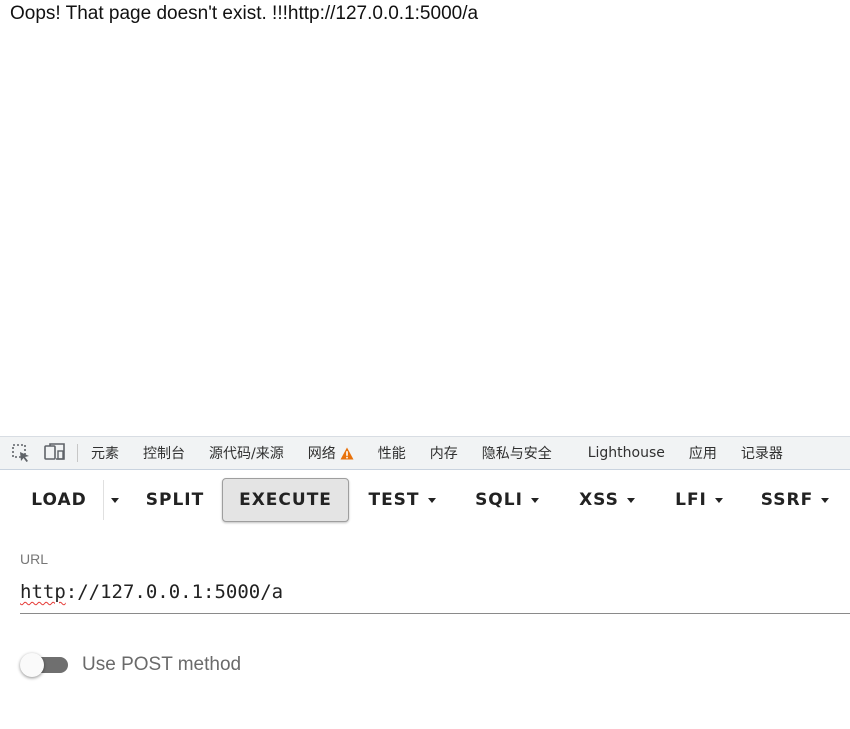 This screenshot has height=729, width=850. I want to click on devtools-separator, so click(77, 453).